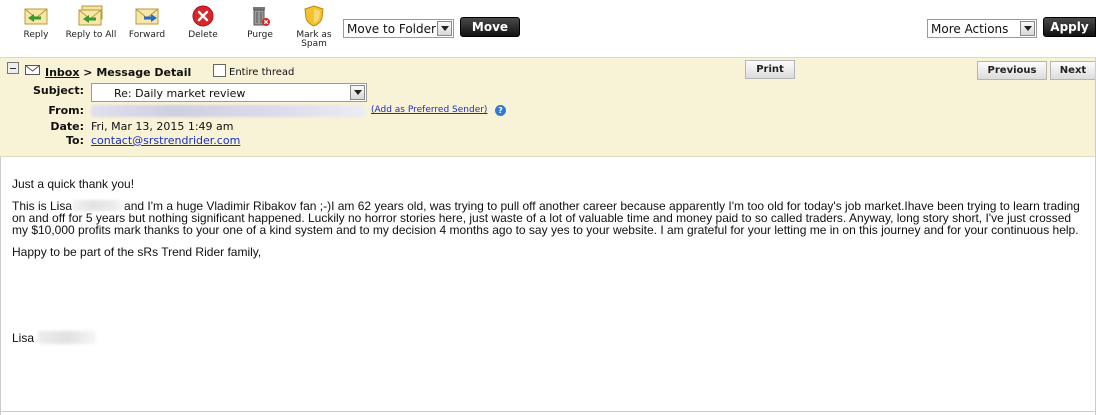 The width and height of the screenshot is (1096, 415). Describe the element at coordinates (13, 68) in the screenshot. I see `collapse-icon` at that location.